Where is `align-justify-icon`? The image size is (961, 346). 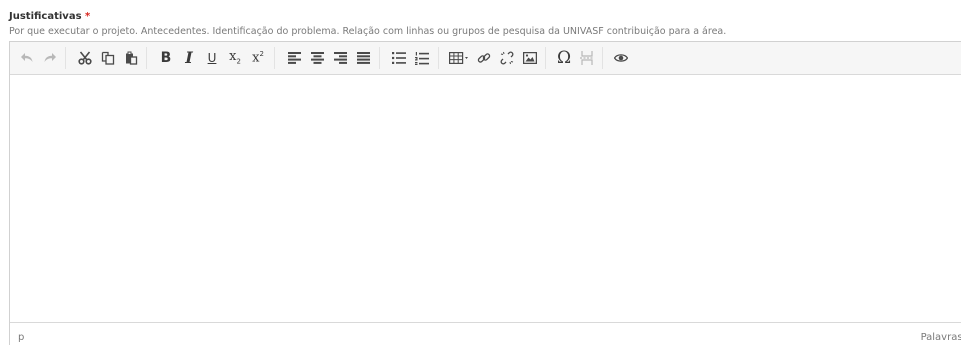
align-justify-icon is located at coordinates (363, 58).